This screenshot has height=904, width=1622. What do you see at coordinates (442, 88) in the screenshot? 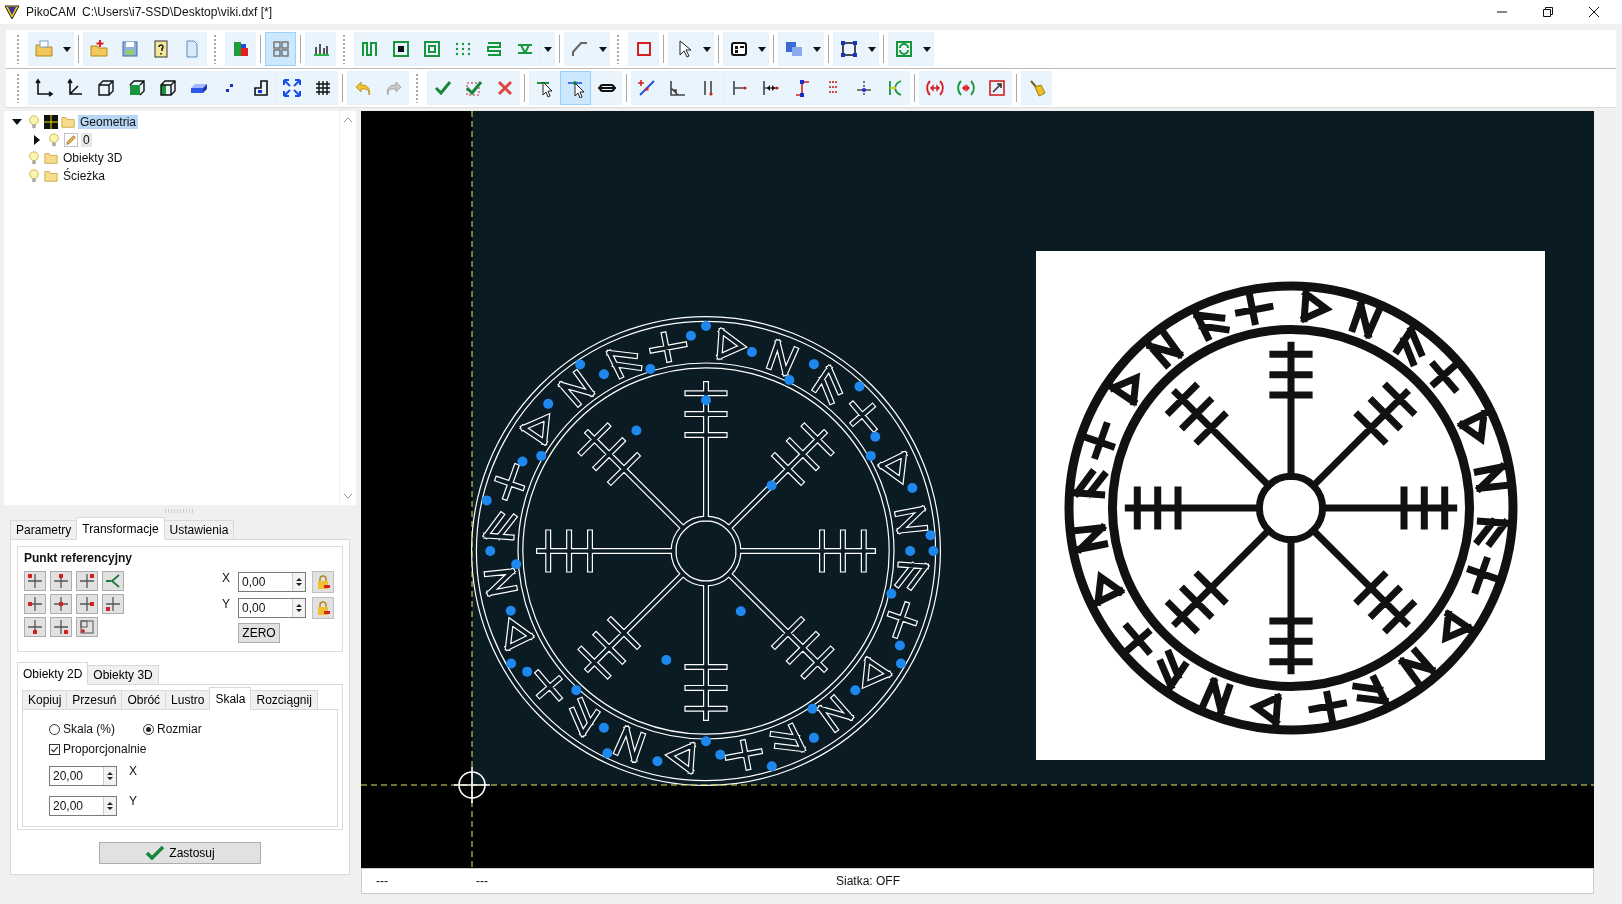
I see `check-mark-button` at bounding box center [442, 88].